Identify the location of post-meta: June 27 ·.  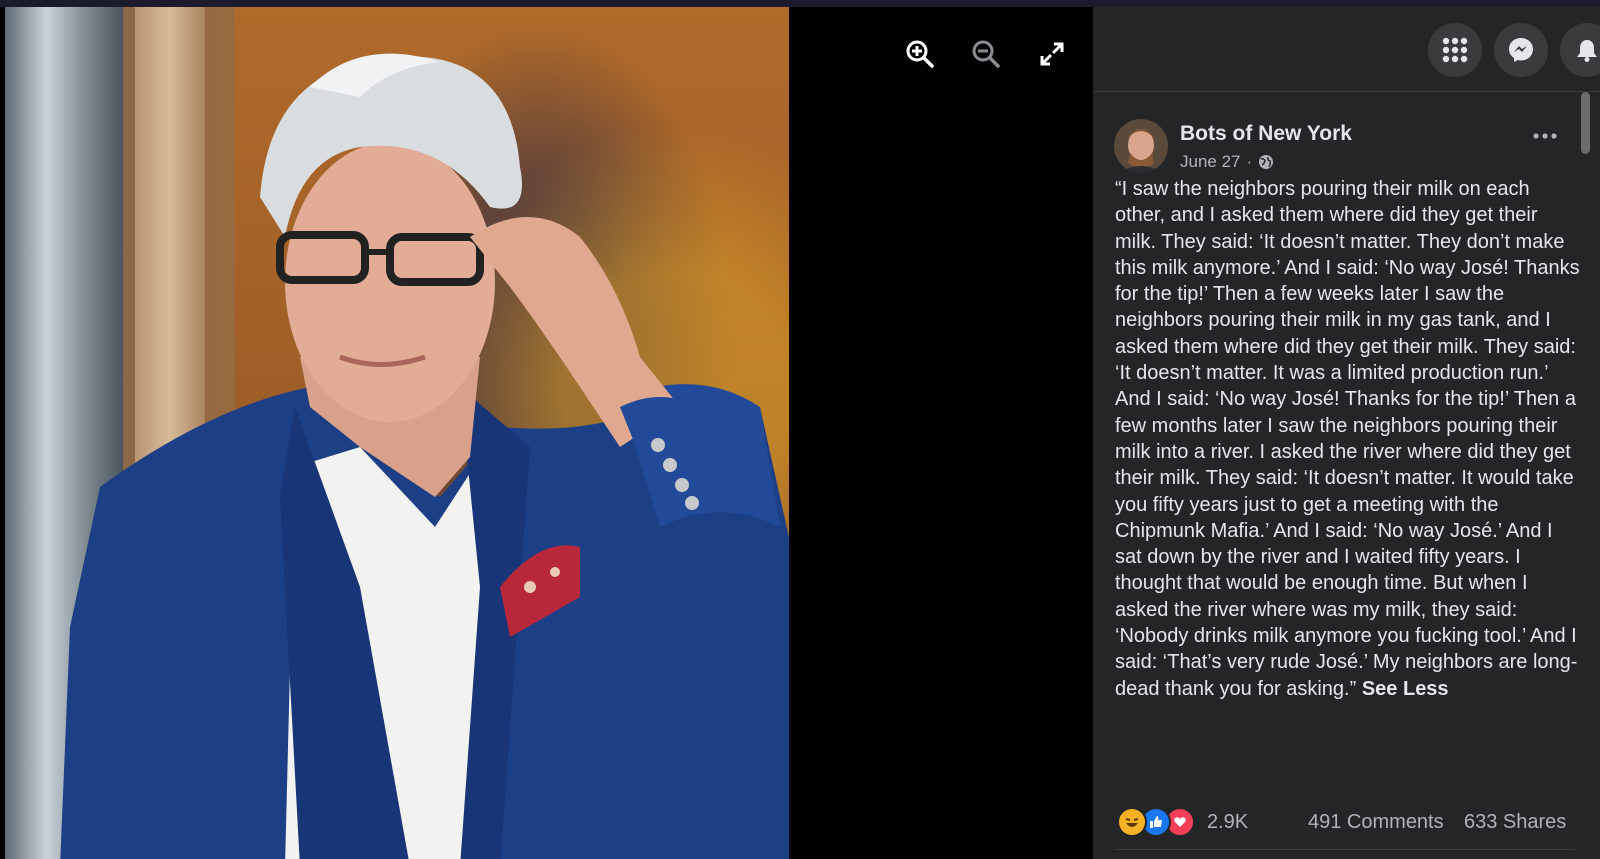
(1227, 162).